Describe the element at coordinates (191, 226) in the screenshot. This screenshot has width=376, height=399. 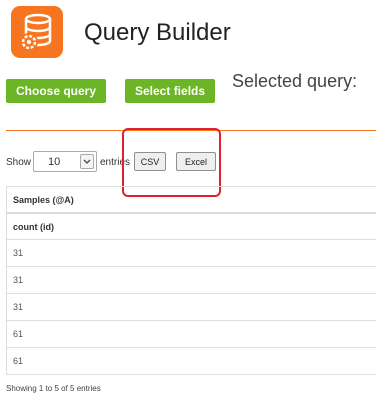
I see `table-header-count: count (id)` at that location.